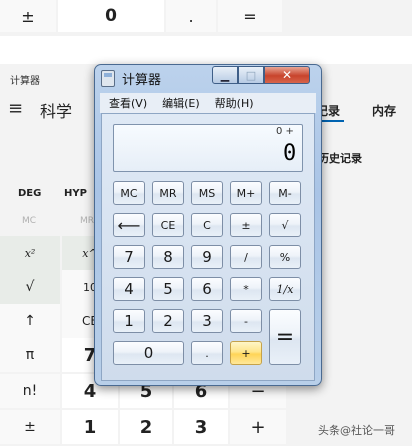 The width and height of the screenshot is (412, 446). Describe the element at coordinates (258, 427) in the screenshot. I see `add-key: +` at that location.